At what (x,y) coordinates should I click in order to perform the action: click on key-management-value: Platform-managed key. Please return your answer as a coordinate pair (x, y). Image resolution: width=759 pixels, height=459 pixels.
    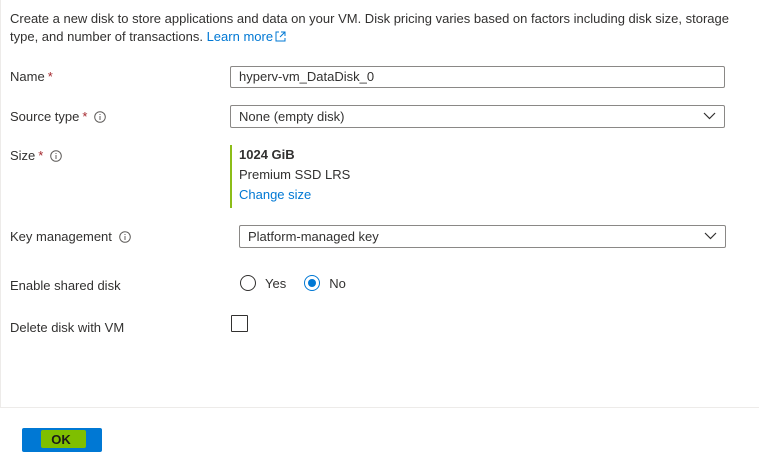
    Looking at the image, I should click on (313, 236).